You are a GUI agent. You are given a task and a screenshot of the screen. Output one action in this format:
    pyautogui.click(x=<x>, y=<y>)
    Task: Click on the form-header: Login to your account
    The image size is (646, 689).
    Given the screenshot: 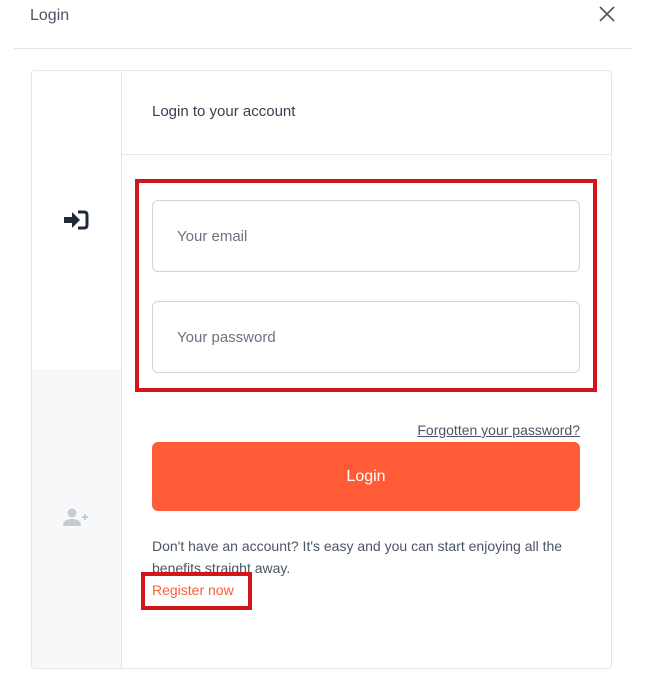 What is the action you would take?
    pyautogui.click(x=366, y=113)
    